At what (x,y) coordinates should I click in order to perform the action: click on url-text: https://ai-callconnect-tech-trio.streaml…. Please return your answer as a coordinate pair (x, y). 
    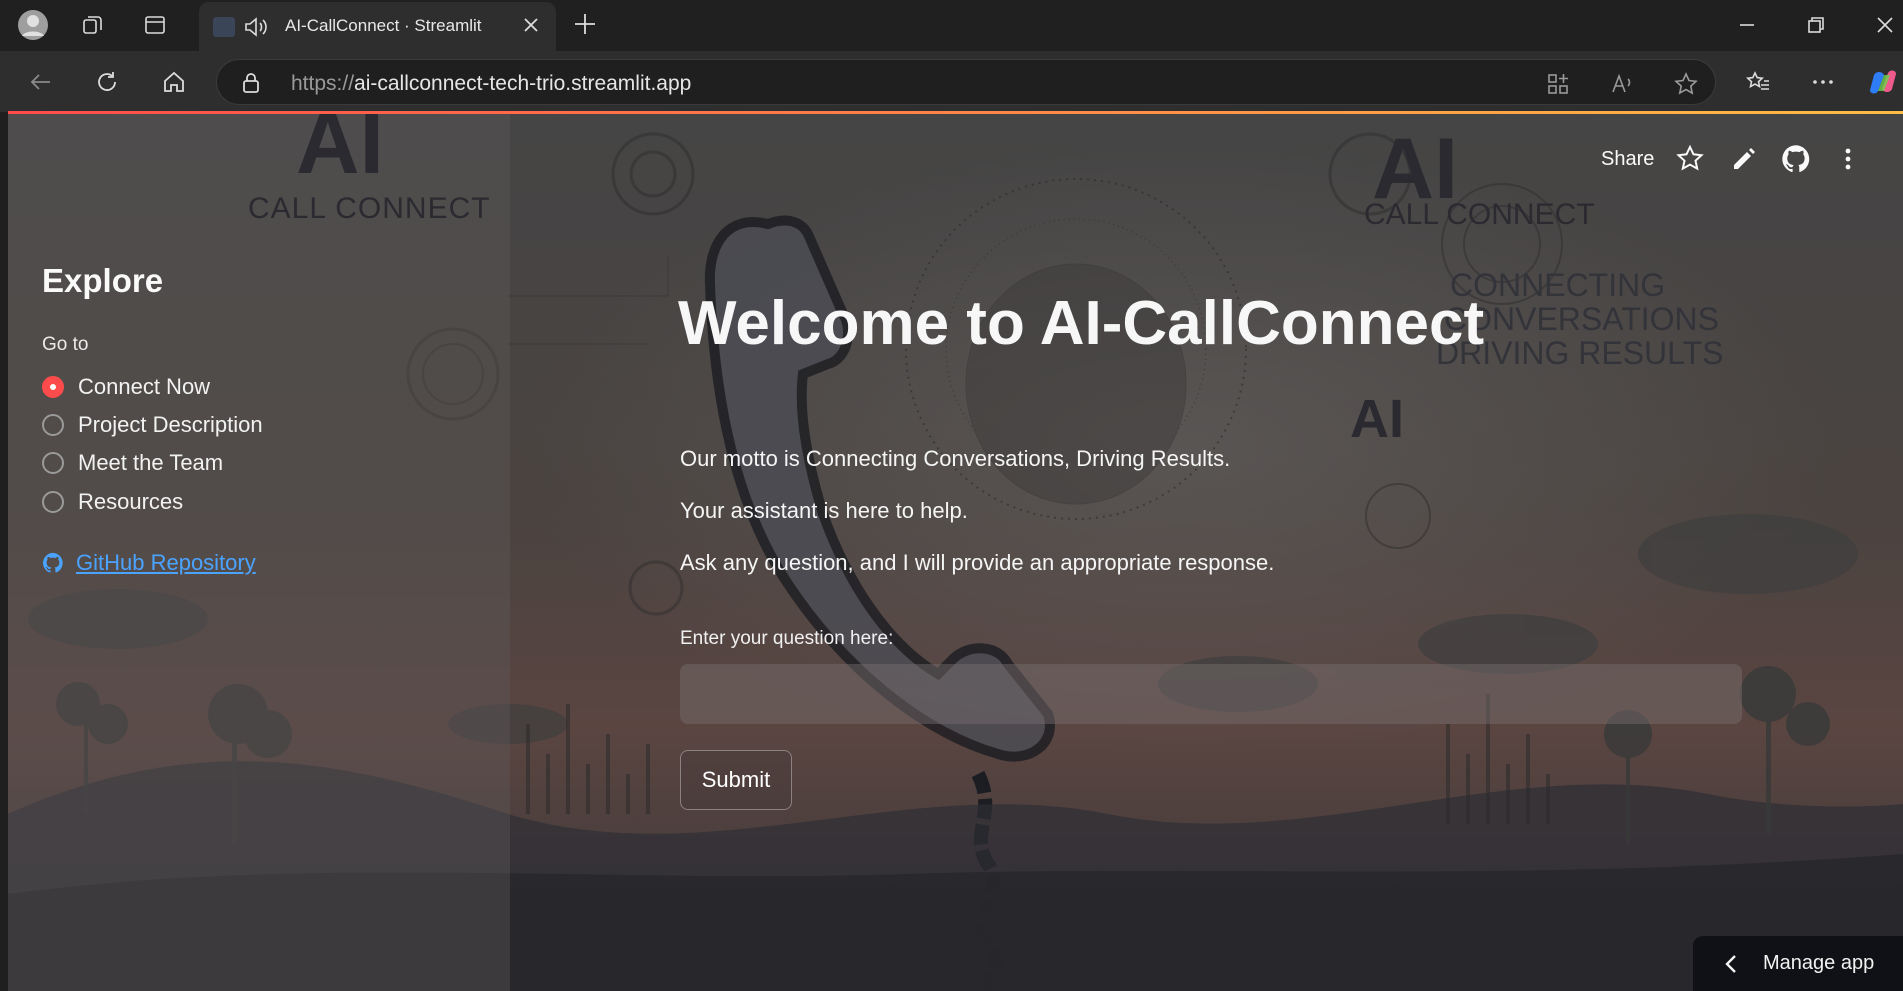
    Looking at the image, I should click on (491, 84).